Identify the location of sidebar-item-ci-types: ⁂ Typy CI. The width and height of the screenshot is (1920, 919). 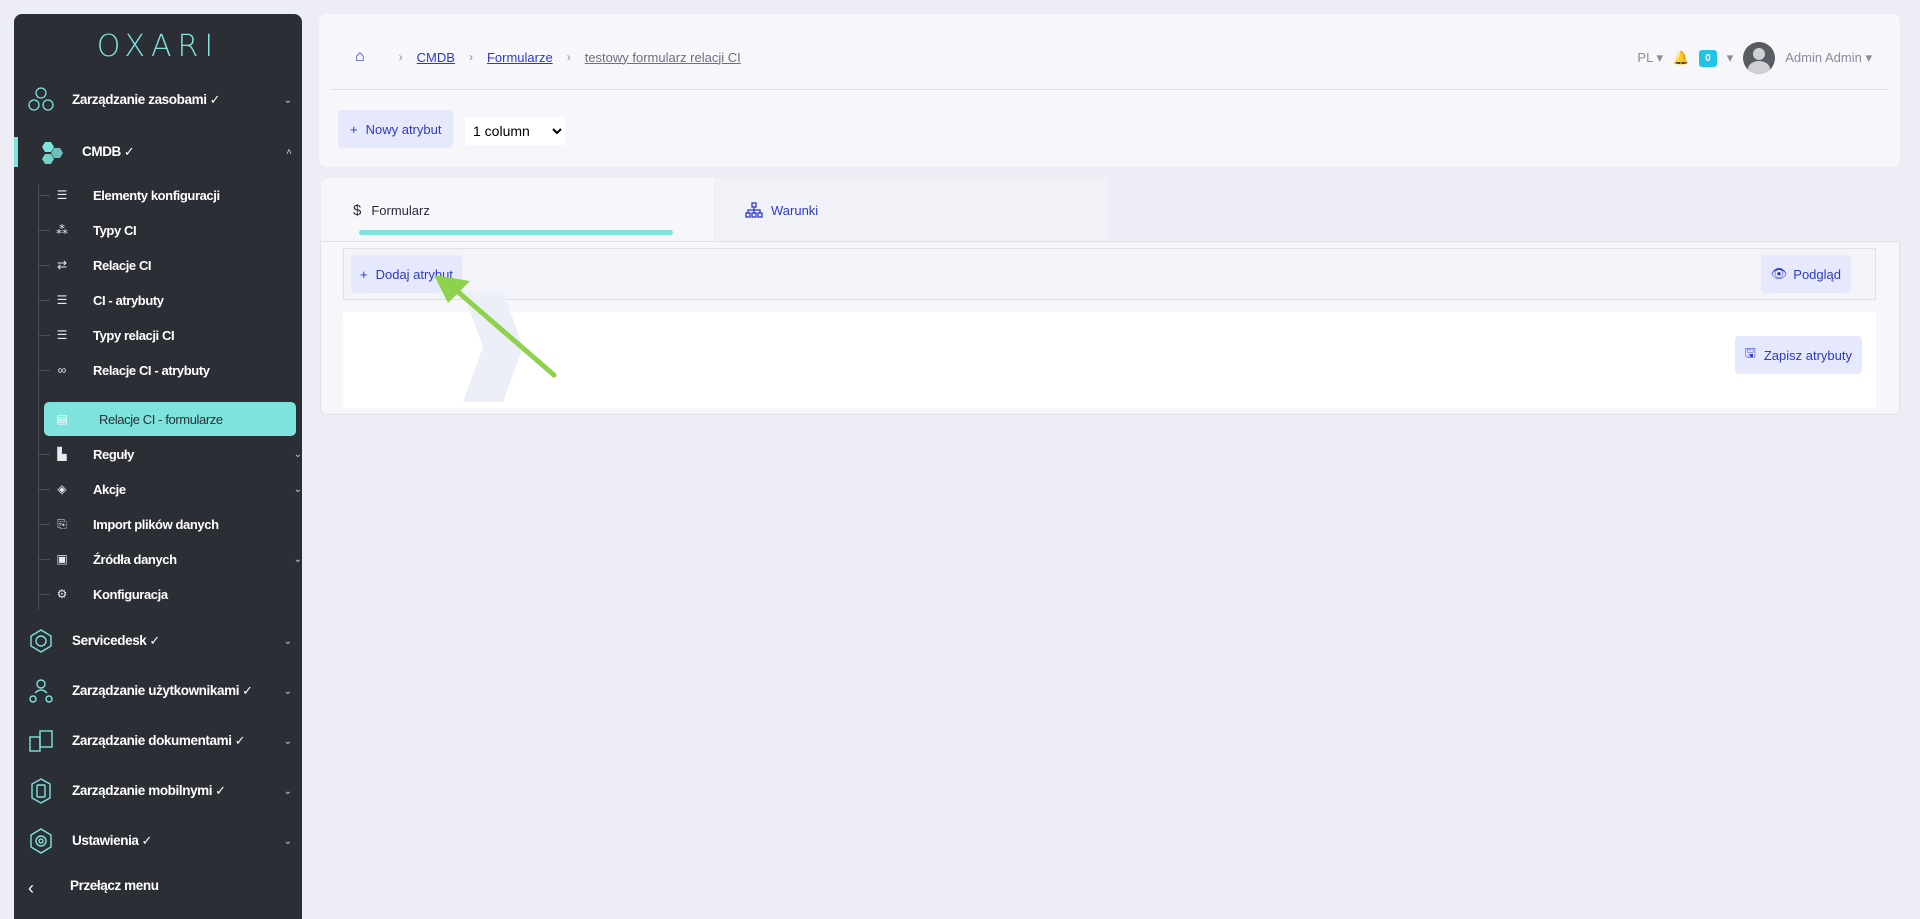
(172, 230).